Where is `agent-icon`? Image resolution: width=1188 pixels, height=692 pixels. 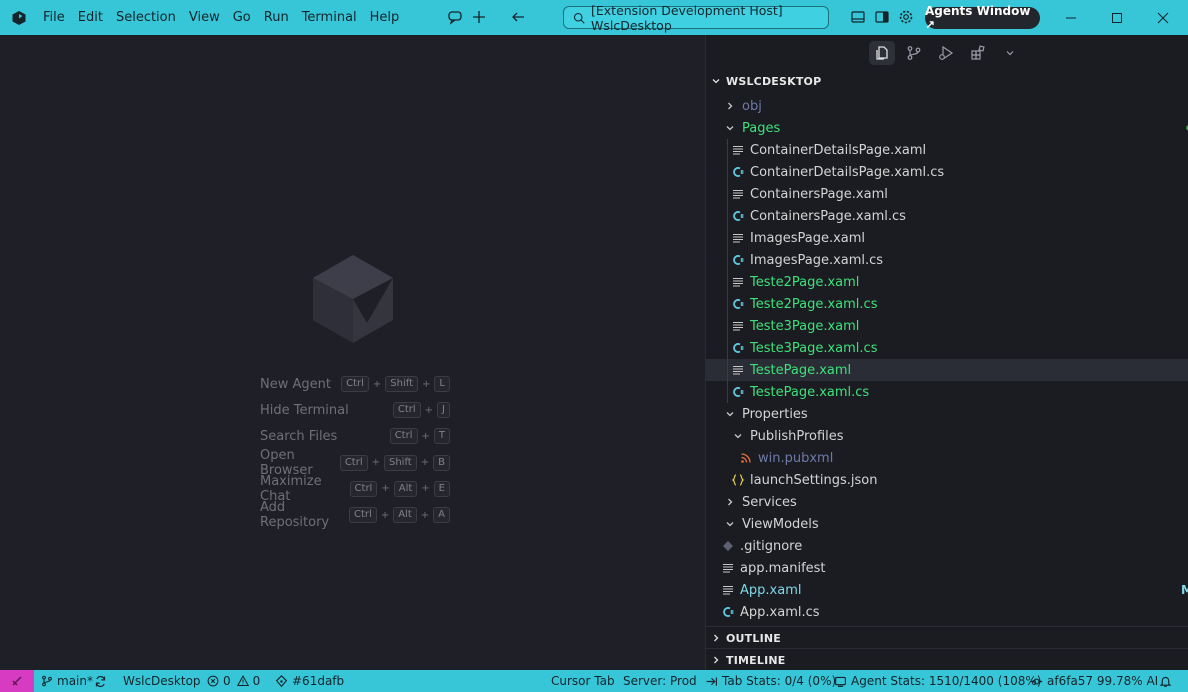 agent-icon is located at coordinates (840, 681).